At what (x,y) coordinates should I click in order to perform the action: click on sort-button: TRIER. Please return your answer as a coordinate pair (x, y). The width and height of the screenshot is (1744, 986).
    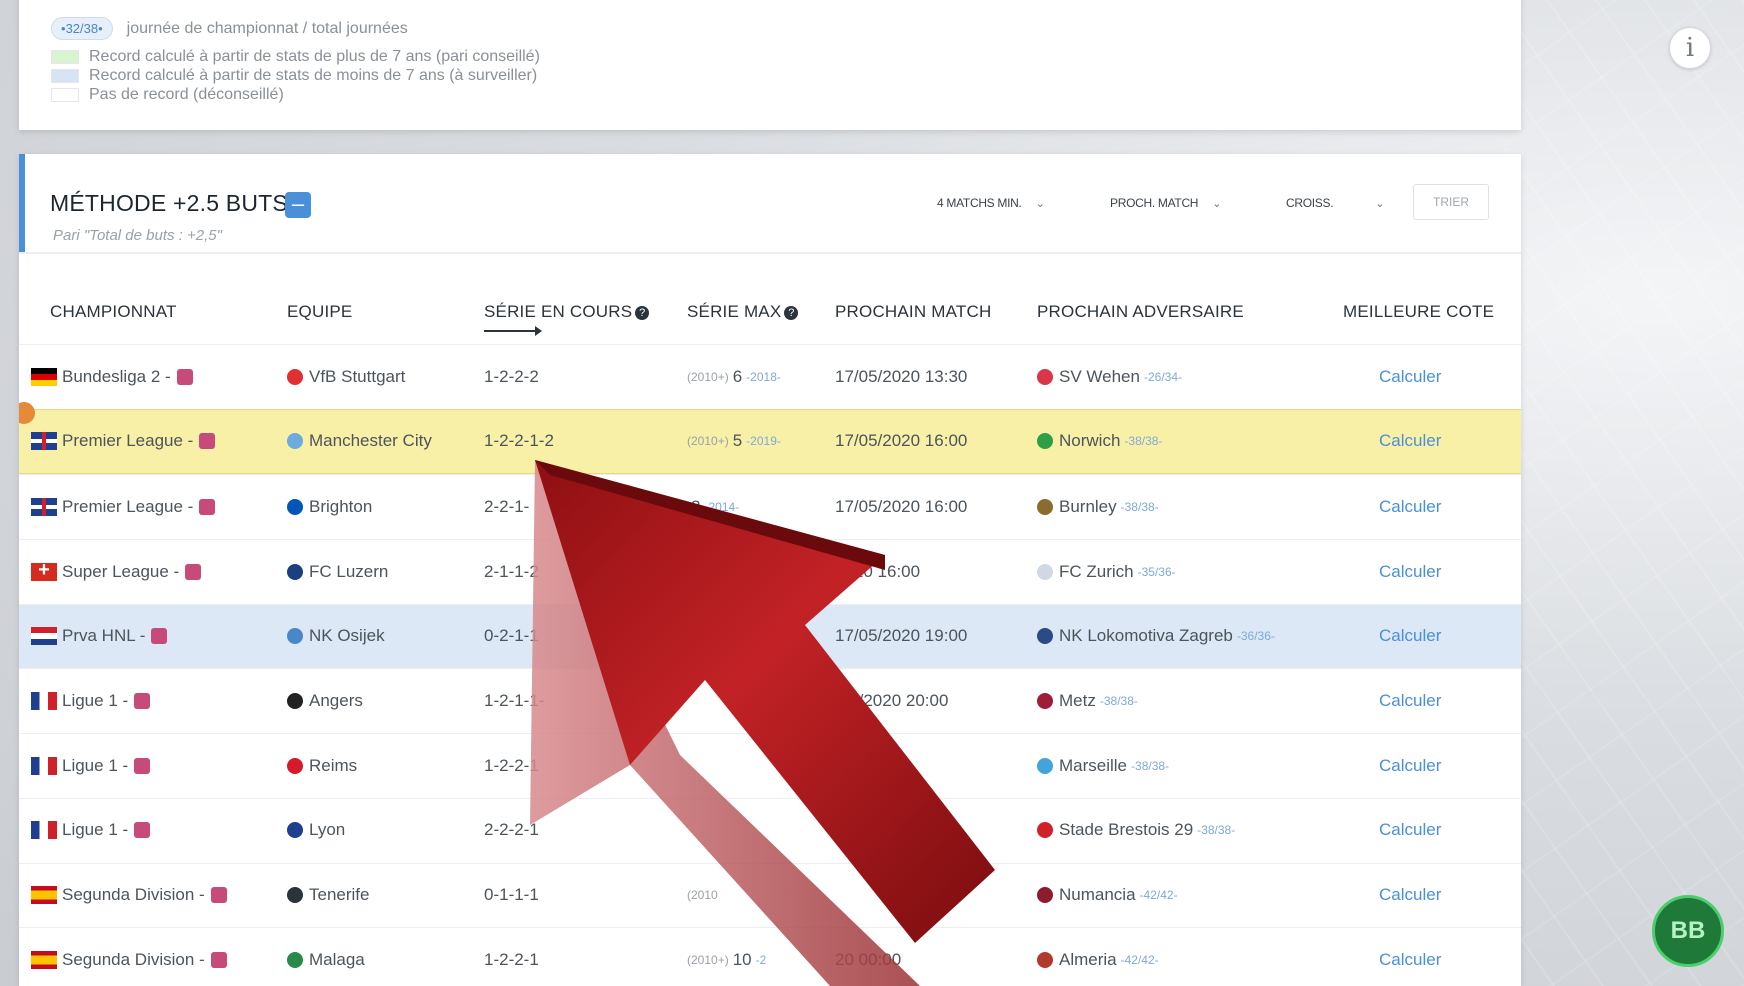
    Looking at the image, I should click on (1451, 202).